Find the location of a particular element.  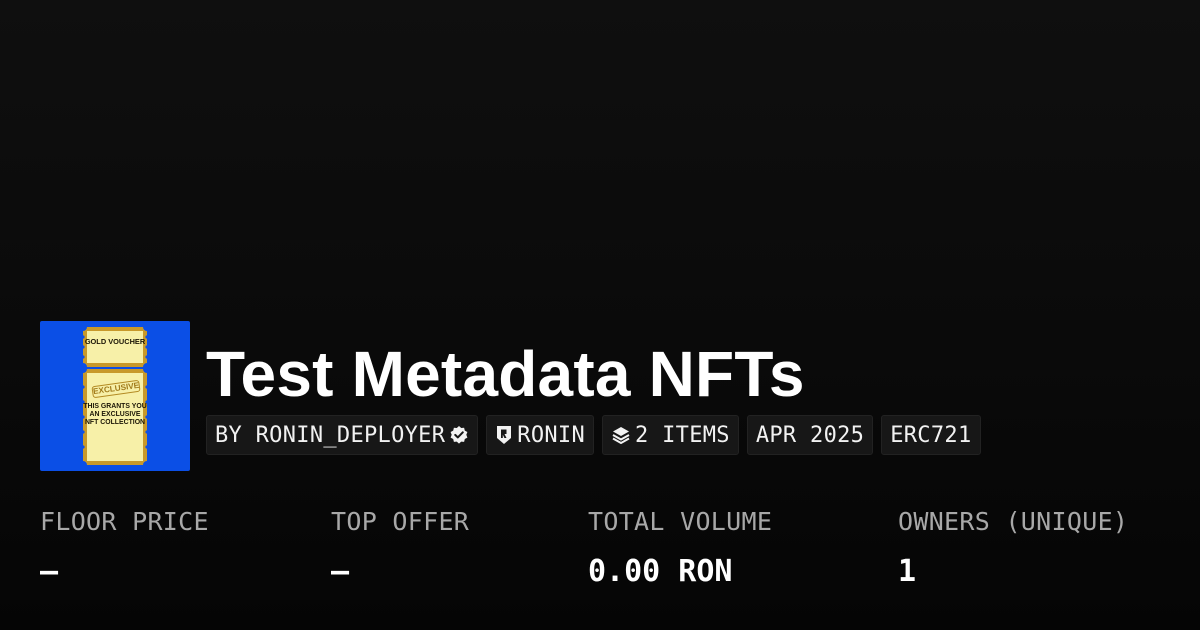

chain-name: RONIN is located at coordinates (551, 435).